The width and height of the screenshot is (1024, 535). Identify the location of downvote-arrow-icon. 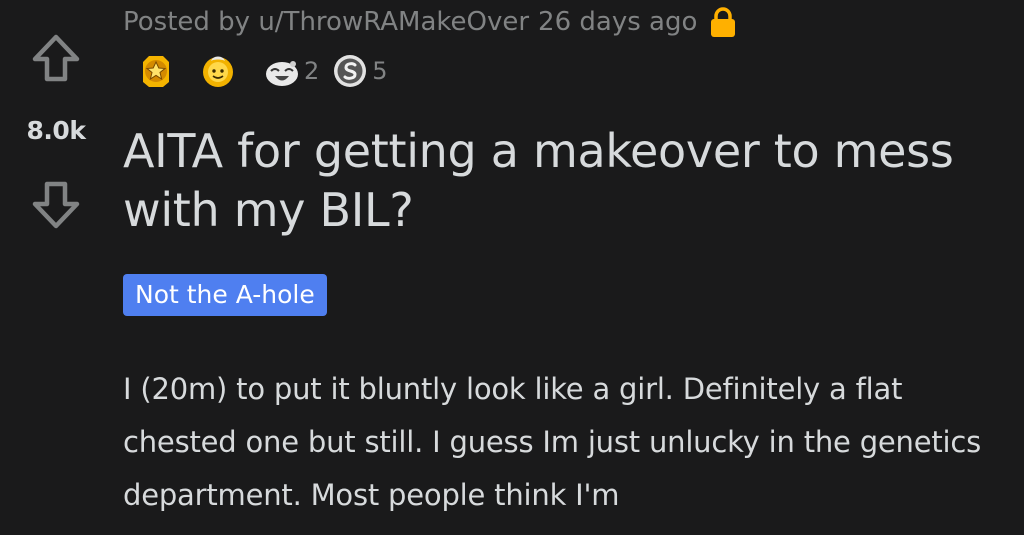
(56, 205).